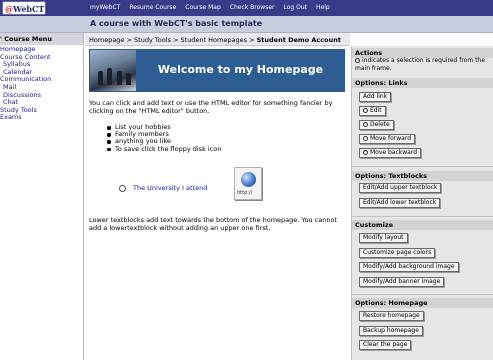  I want to click on nav-log-out: Log Out, so click(295, 7).